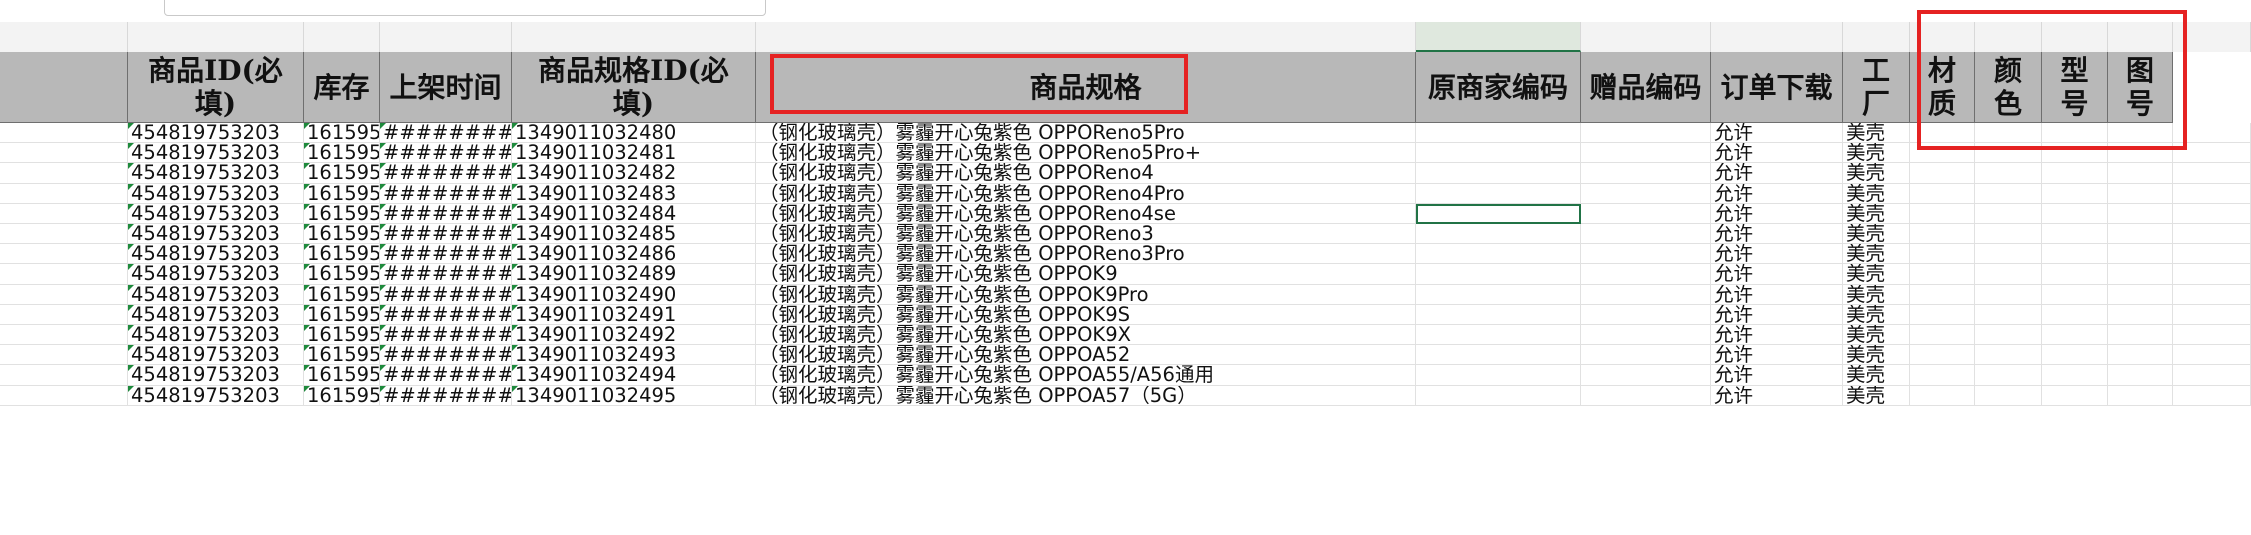  I want to click on cell-i: （钢化玻璃壳）雾霾开心兔紫色 OPPOA57（5G）, so click(1086, 395).